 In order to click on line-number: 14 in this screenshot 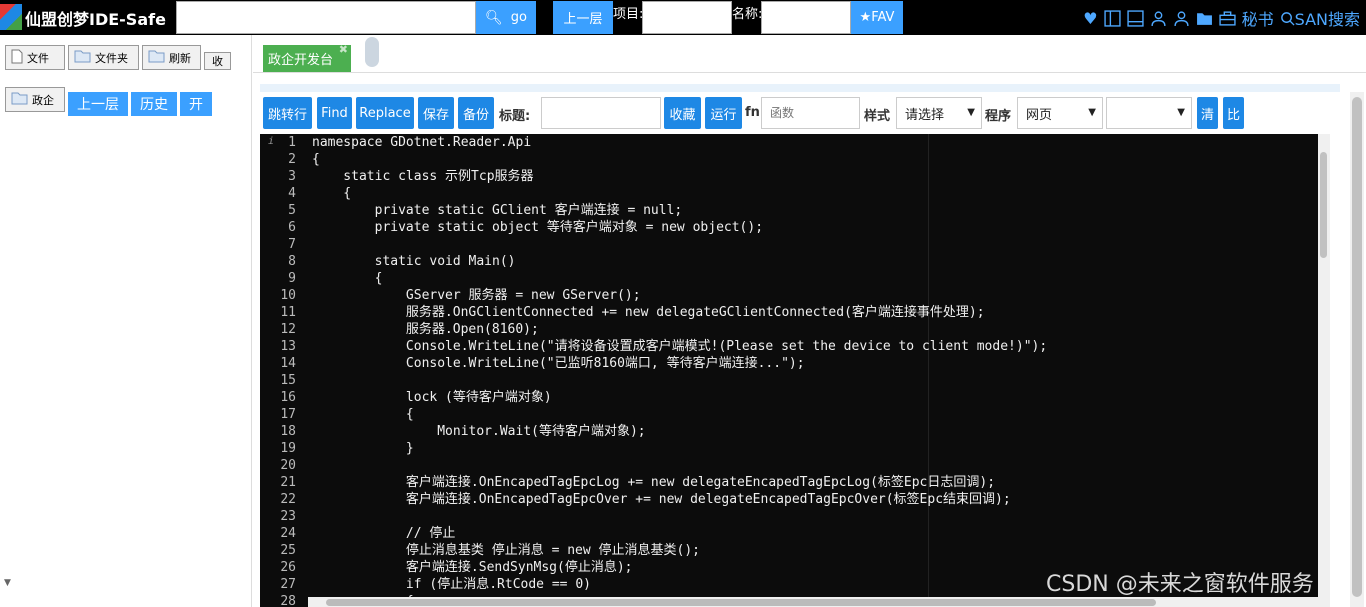, I will do `click(288, 363)`.